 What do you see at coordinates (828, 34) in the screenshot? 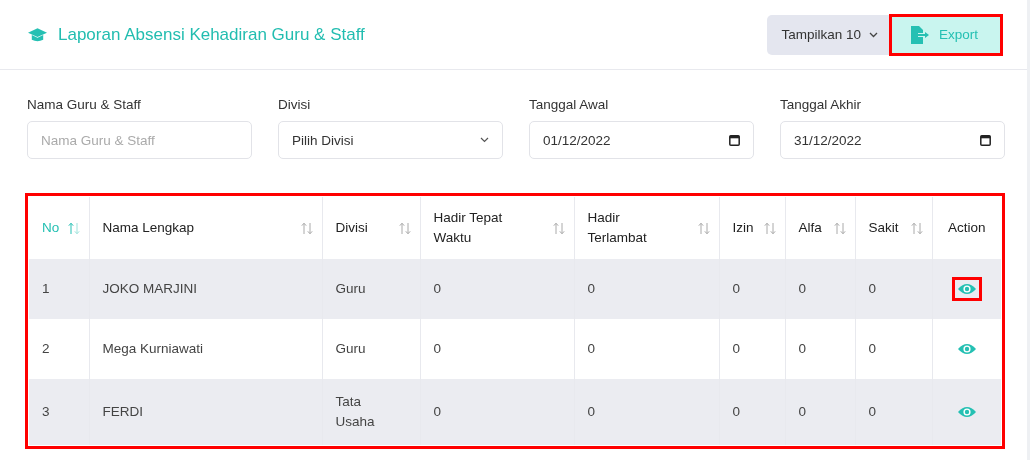
I see `page-size-dropdown: Tampilkan 10` at bounding box center [828, 34].